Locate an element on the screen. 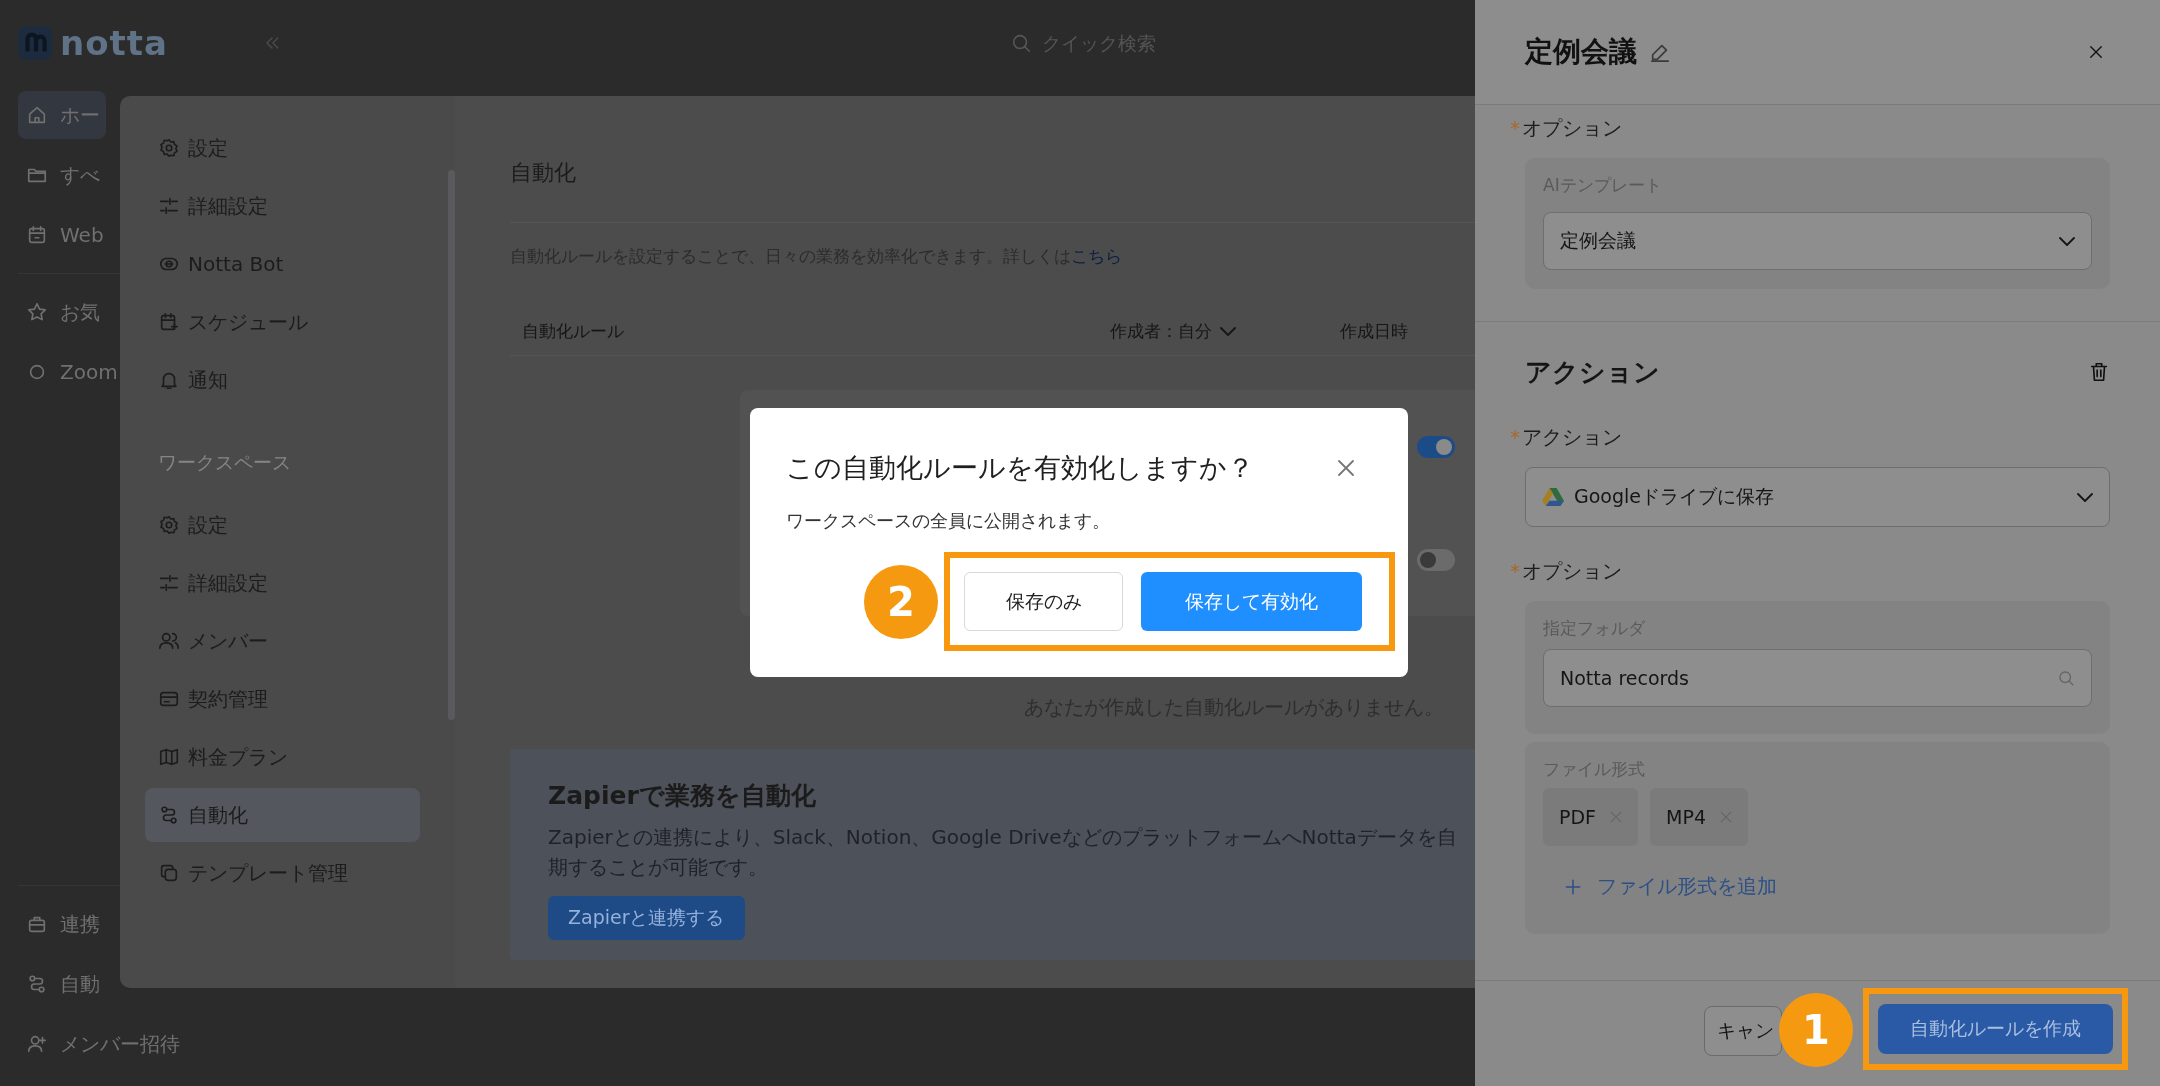 Image resolution: width=2160 pixels, height=1086 pixels. star-icon is located at coordinates (37, 312).